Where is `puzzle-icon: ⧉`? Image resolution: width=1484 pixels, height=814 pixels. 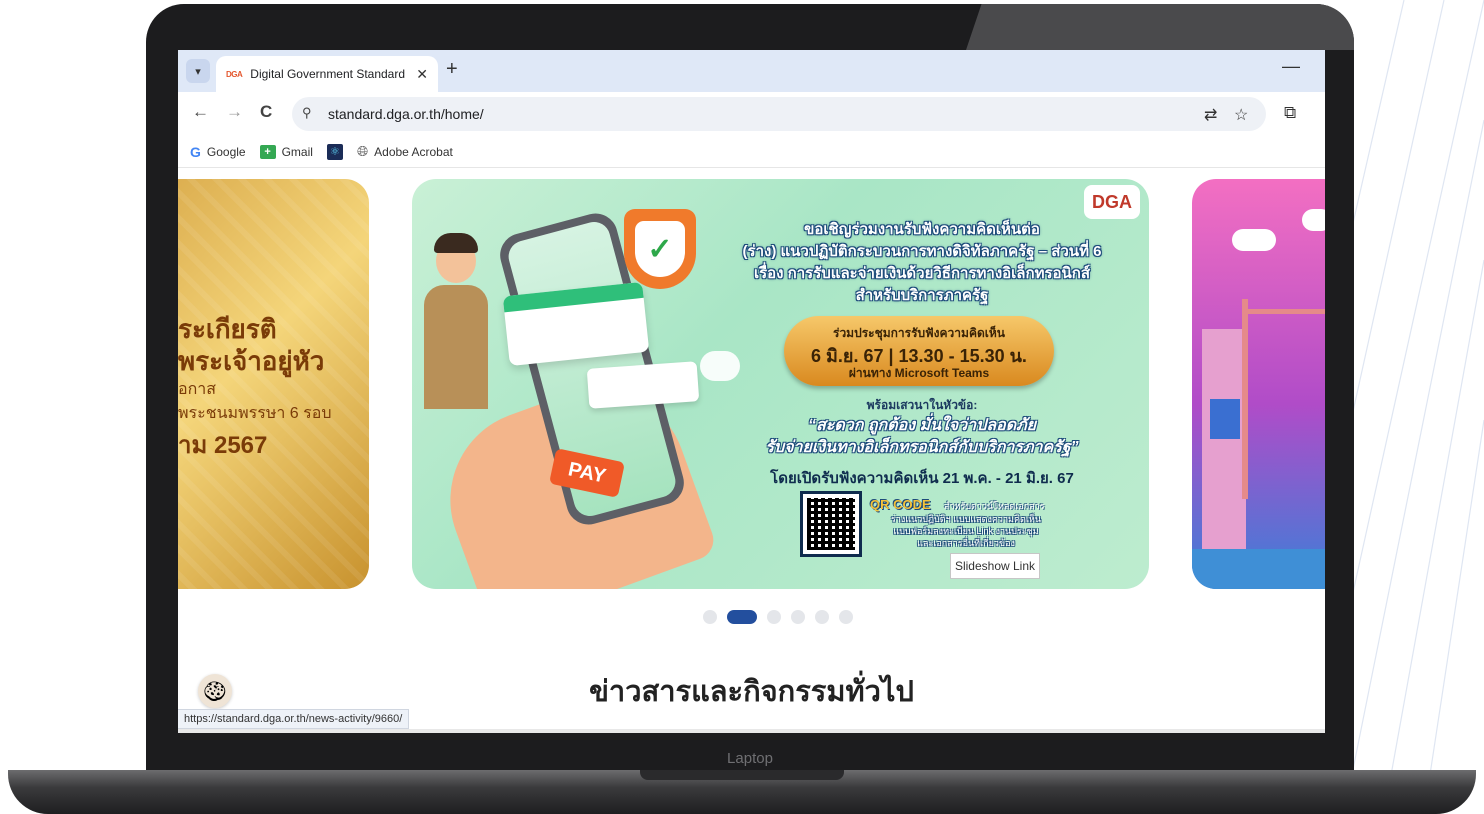
puzzle-icon: ⧉ is located at coordinates (1290, 113).